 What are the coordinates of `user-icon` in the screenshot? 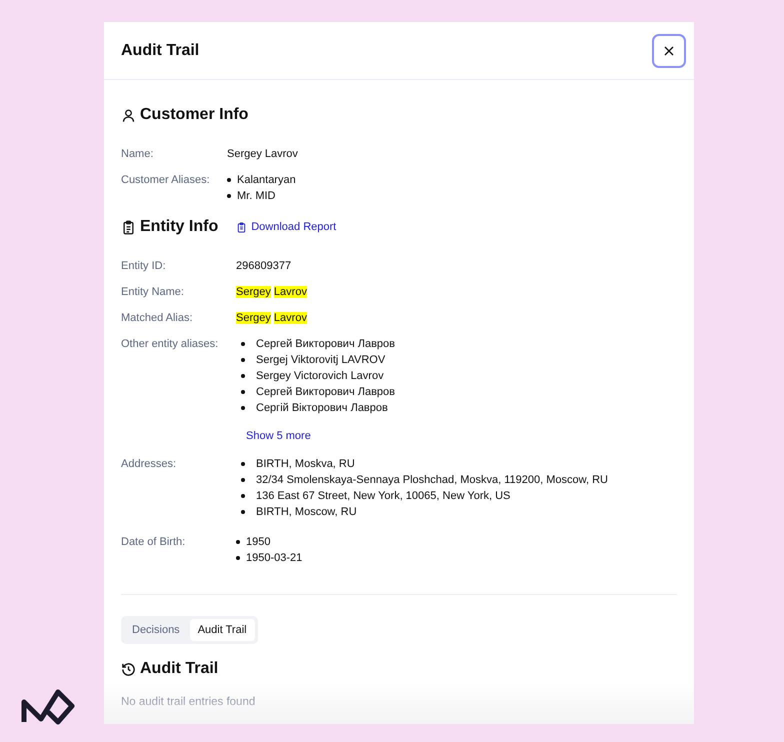 It's located at (128, 115).